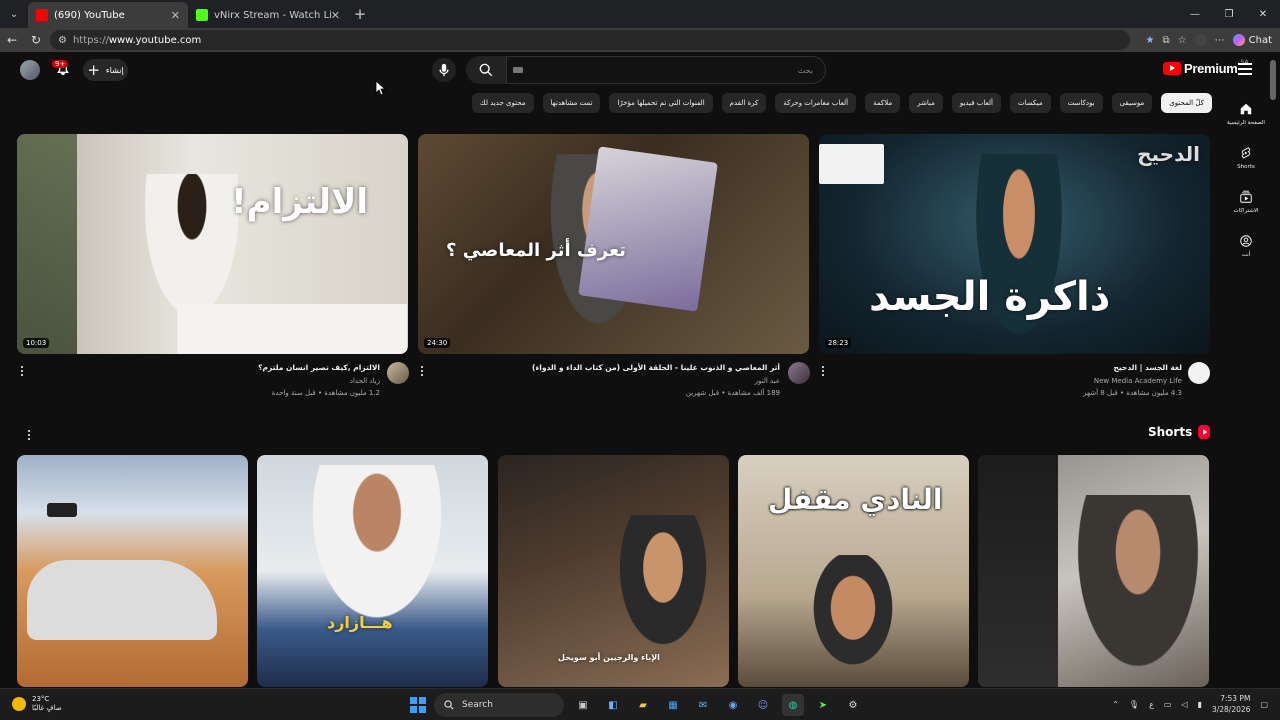  Describe the element at coordinates (793, 705) in the screenshot. I see `edge-browser-icon: ◍` at that location.